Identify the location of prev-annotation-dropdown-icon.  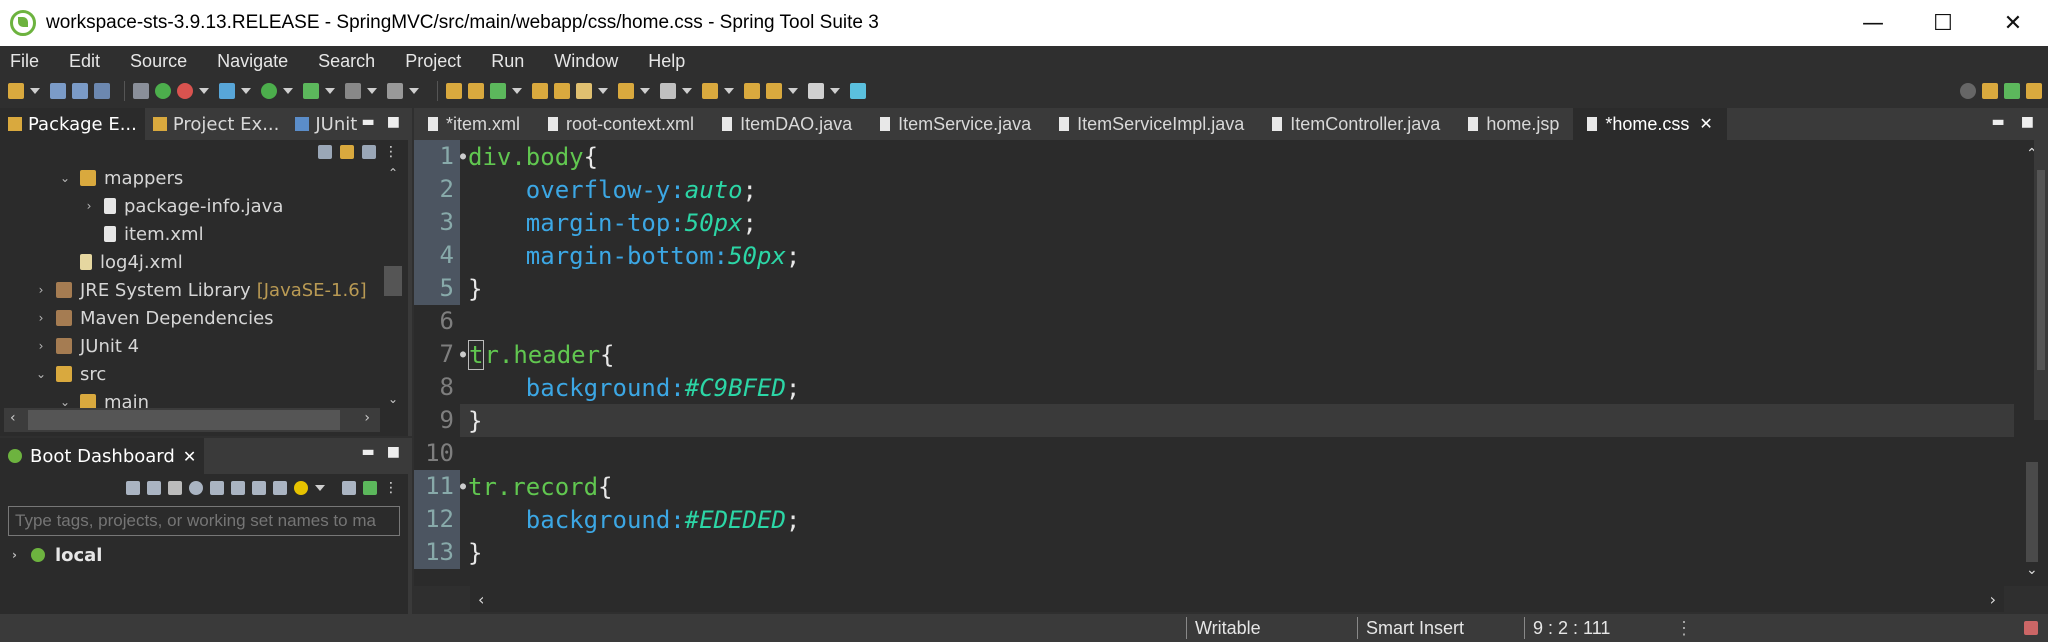
(729, 91).